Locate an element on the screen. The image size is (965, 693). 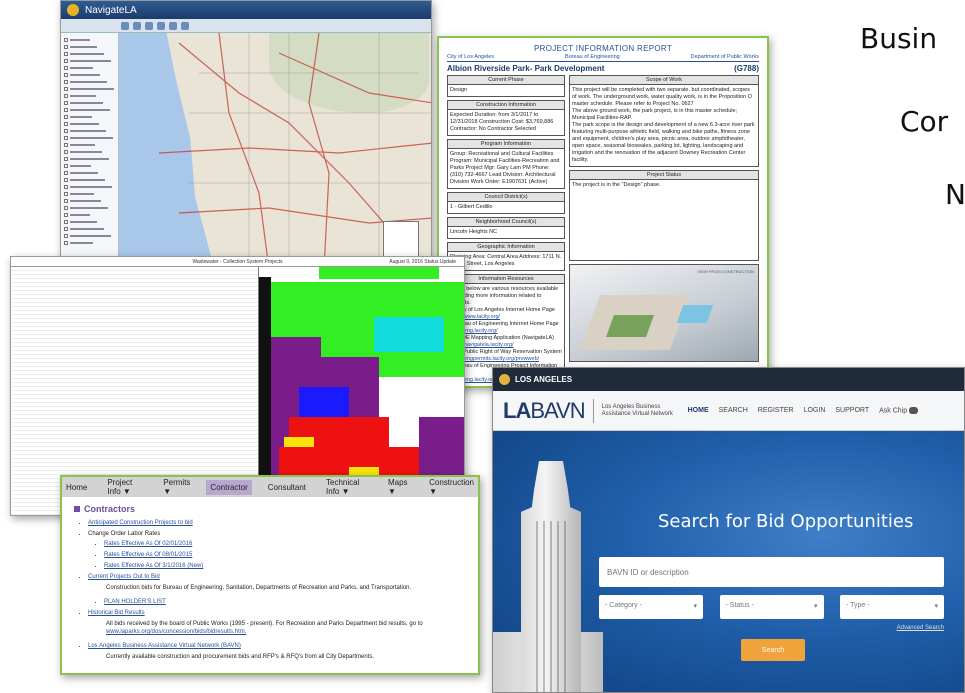
map-view is located at coordinates (275, 150).